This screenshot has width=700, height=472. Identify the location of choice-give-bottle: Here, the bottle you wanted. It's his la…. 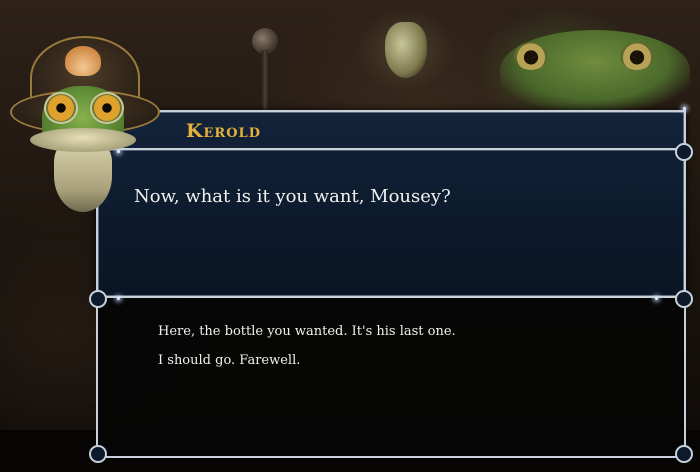
(307, 331).